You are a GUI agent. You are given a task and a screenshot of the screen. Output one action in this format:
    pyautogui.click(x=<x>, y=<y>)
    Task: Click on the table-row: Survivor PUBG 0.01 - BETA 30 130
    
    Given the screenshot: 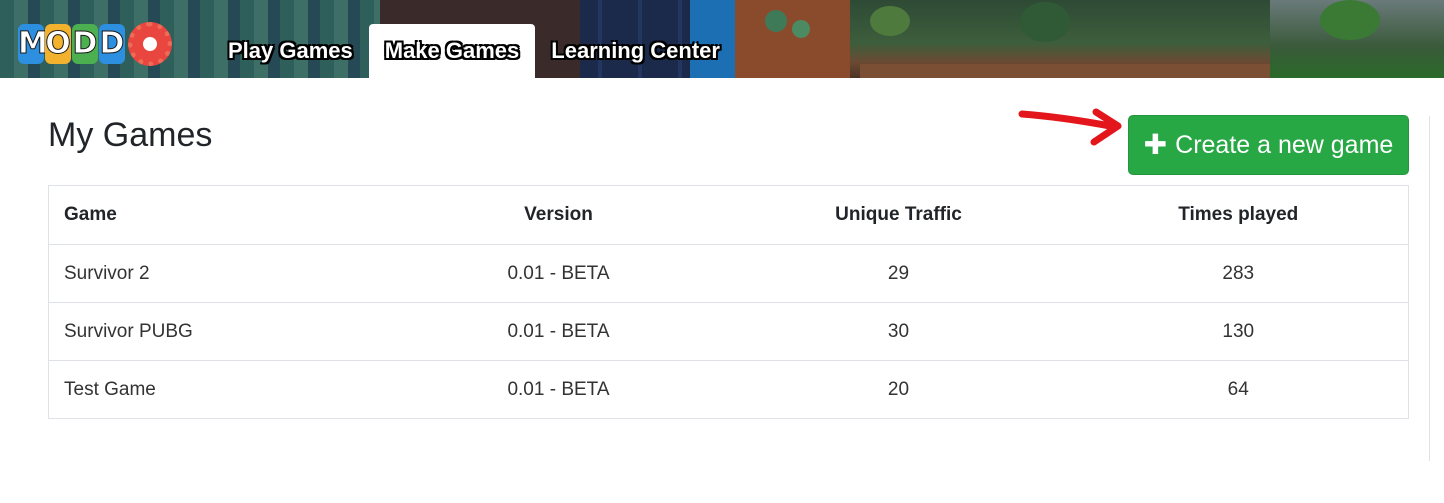 What is the action you would take?
    pyautogui.click(x=728, y=331)
    